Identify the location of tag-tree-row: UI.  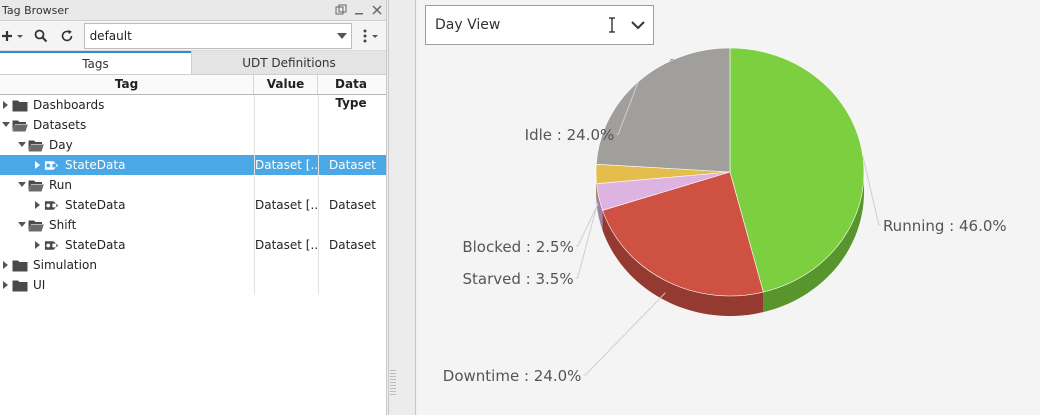
(193, 285).